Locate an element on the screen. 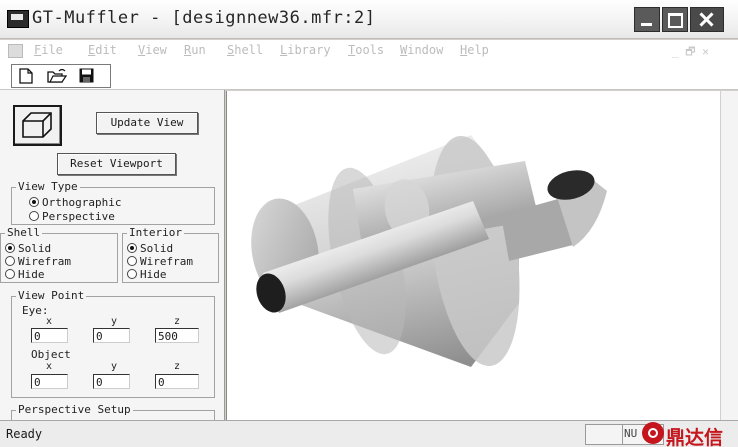 The width and height of the screenshot is (738, 447). menu-file: File is located at coordinates (48, 50).